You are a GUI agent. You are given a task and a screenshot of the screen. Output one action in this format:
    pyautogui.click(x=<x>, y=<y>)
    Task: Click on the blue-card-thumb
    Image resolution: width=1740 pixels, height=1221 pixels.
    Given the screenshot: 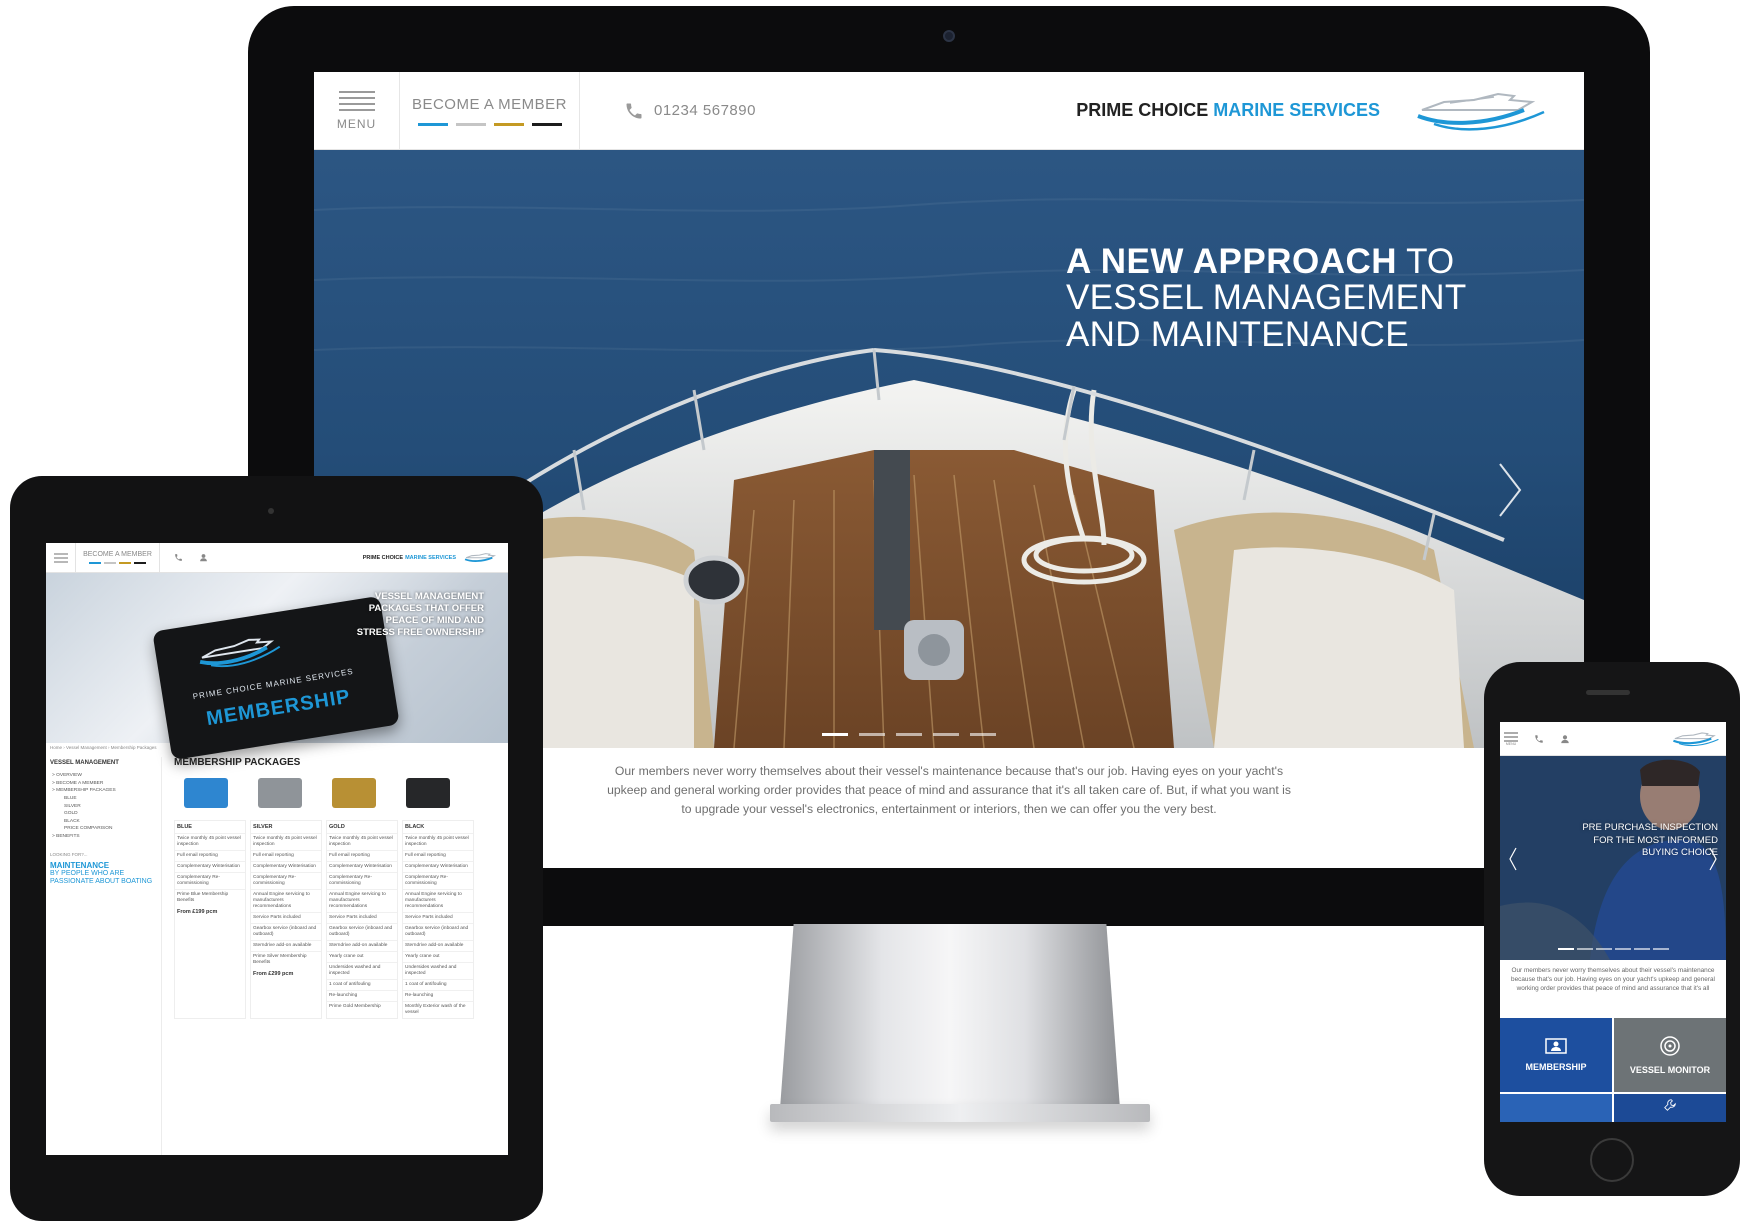 What is the action you would take?
    pyautogui.click(x=206, y=793)
    